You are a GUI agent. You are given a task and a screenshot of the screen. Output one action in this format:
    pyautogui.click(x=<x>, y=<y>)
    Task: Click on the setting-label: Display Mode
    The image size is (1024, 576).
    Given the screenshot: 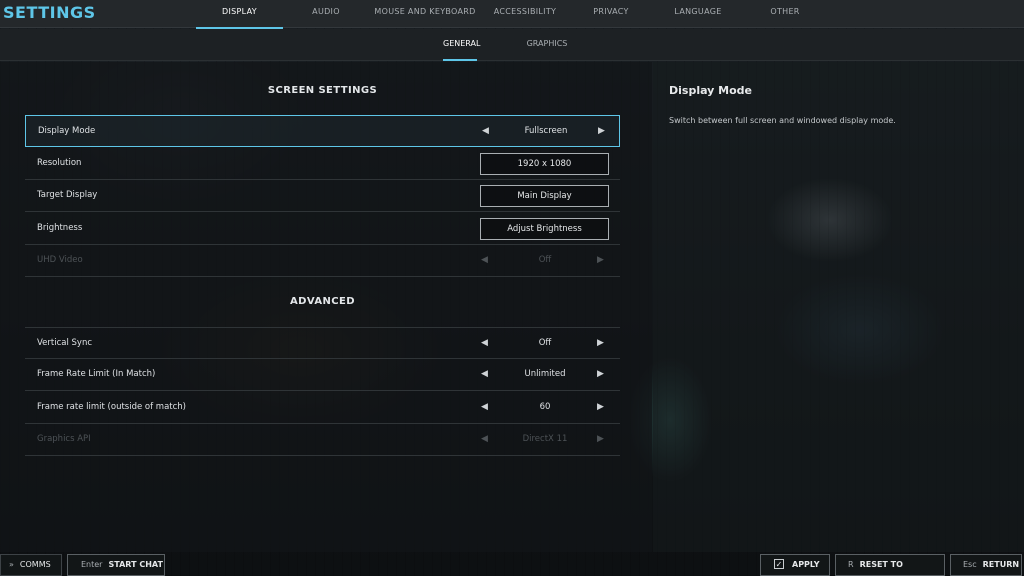 What is the action you would take?
    pyautogui.click(x=67, y=131)
    